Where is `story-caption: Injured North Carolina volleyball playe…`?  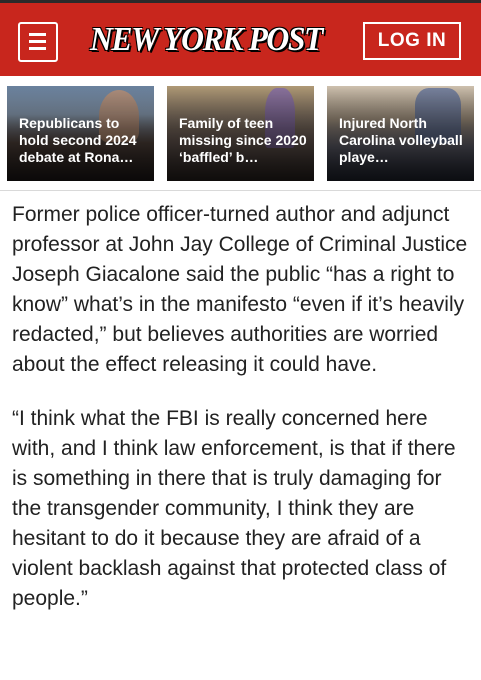 story-caption: Injured North Carolina volleyball playe… is located at coordinates (401, 140).